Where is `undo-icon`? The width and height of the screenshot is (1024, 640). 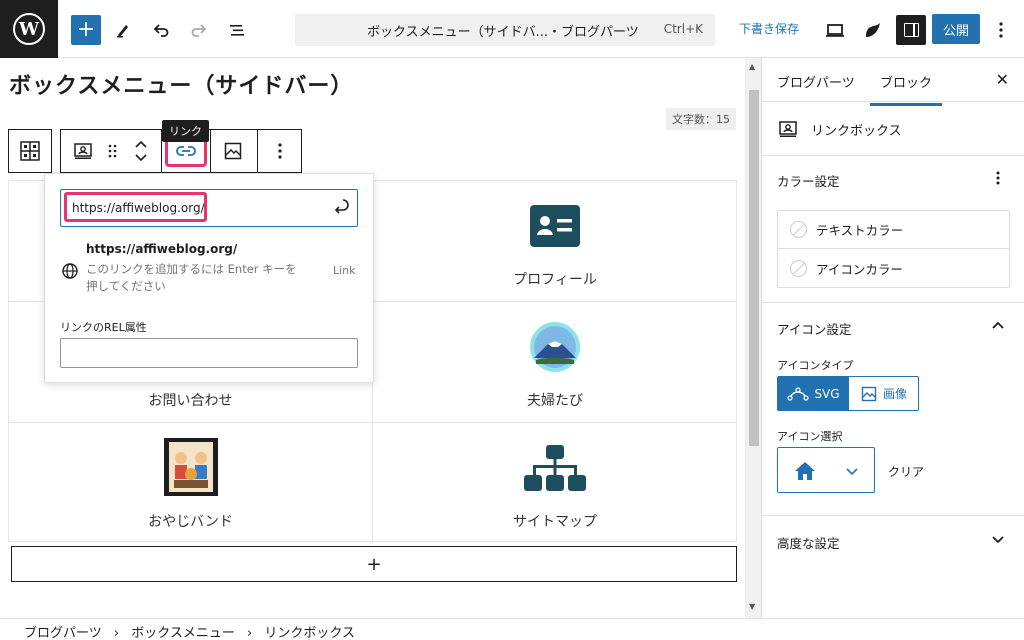 undo-icon is located at coordinates (161, 30).